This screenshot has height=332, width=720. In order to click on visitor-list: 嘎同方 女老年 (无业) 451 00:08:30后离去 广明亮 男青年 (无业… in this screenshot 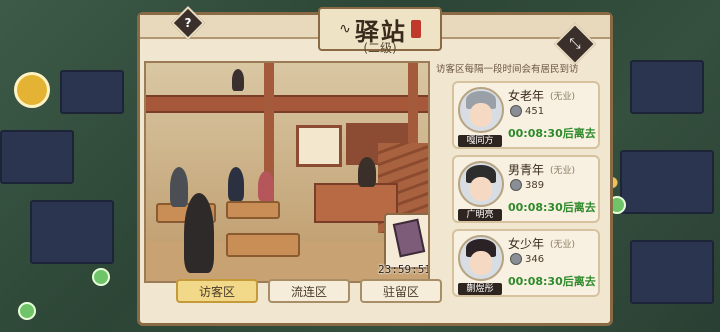, I will do `click(526, 192)`.